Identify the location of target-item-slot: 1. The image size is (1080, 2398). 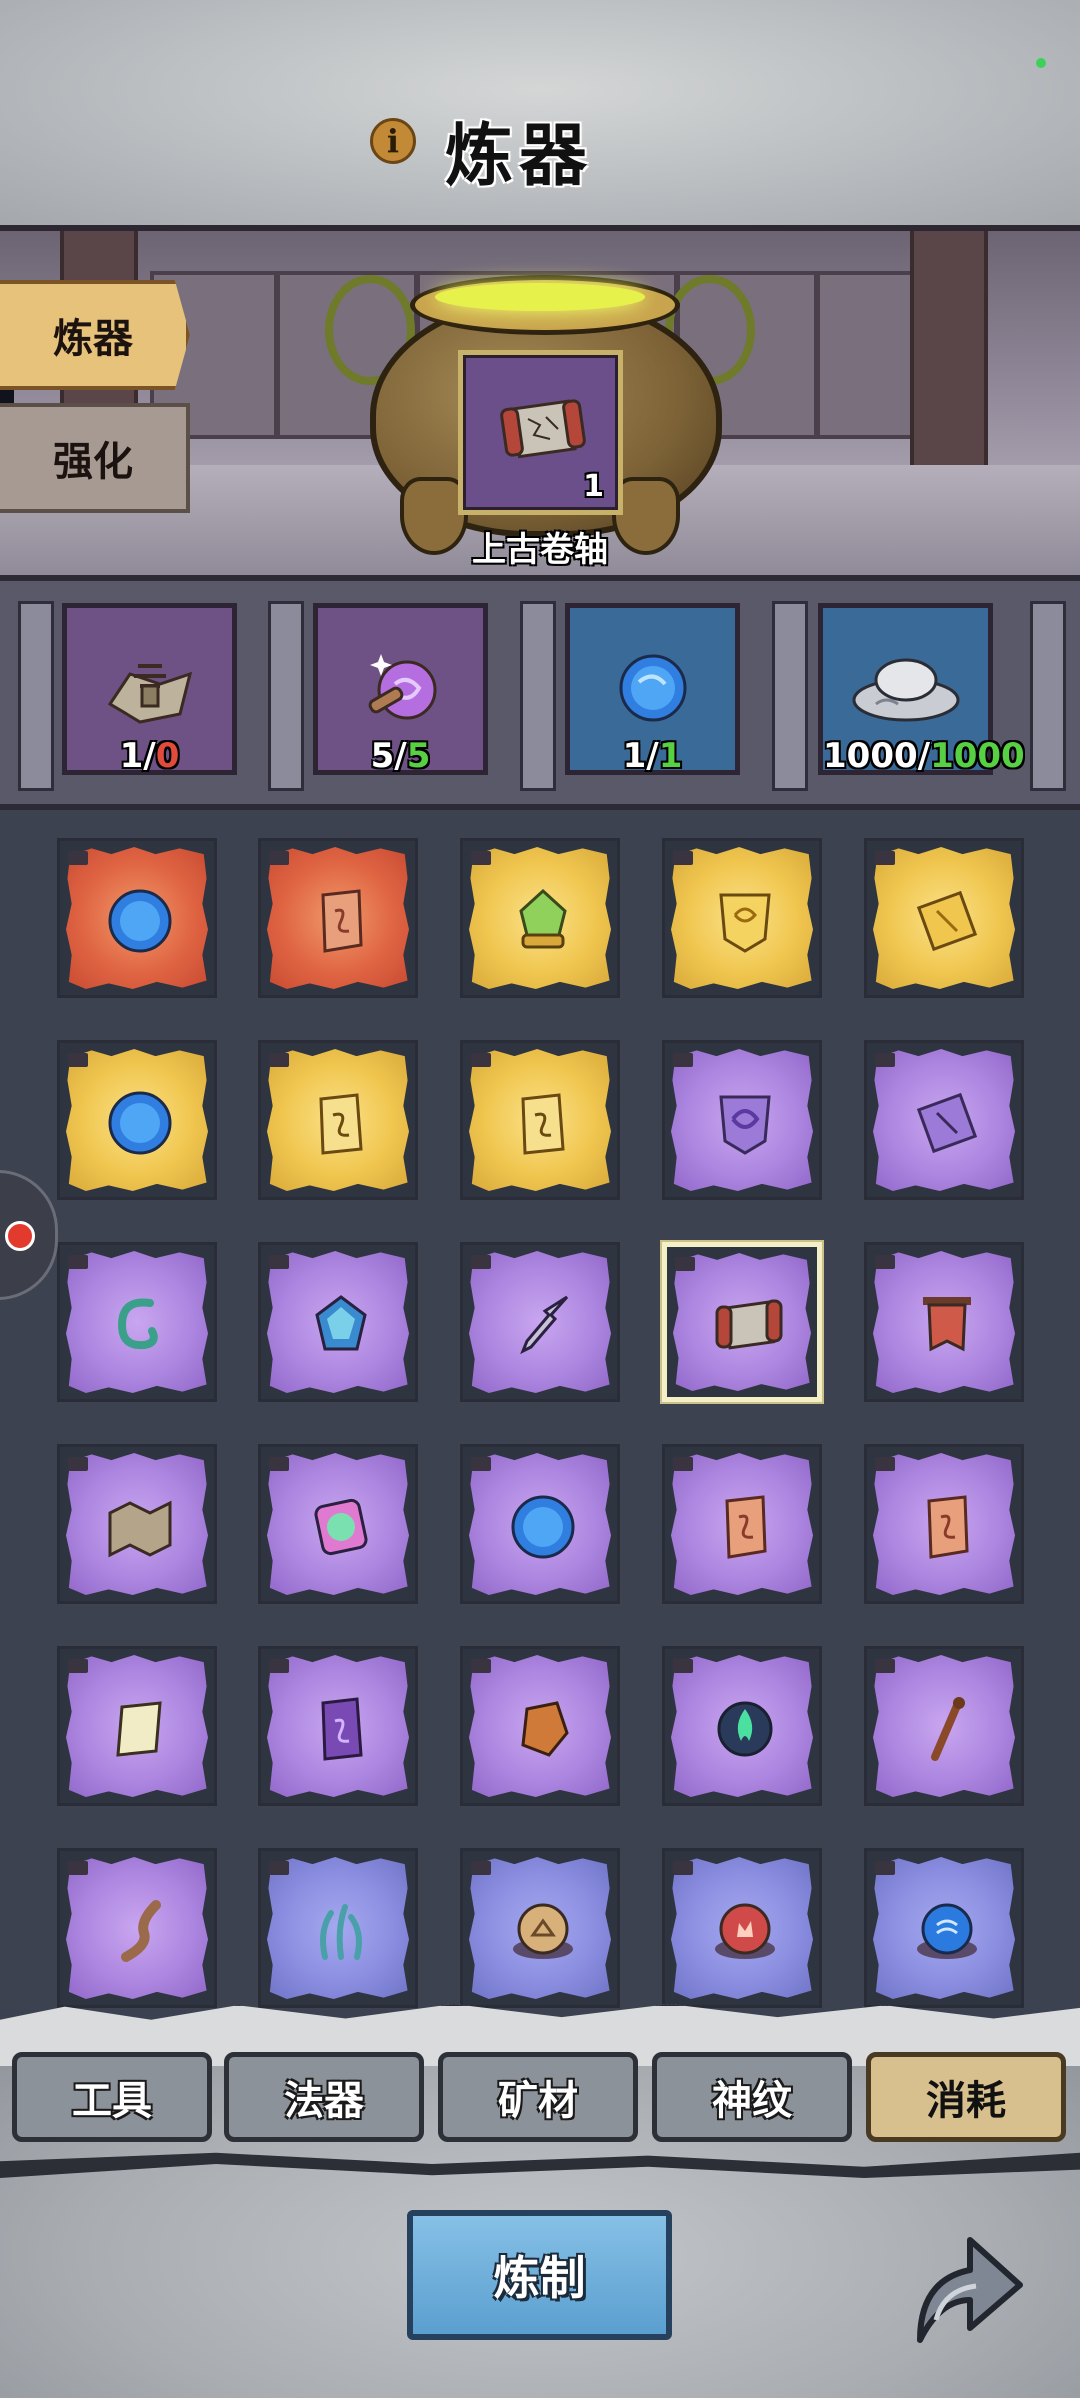
(540, 432).